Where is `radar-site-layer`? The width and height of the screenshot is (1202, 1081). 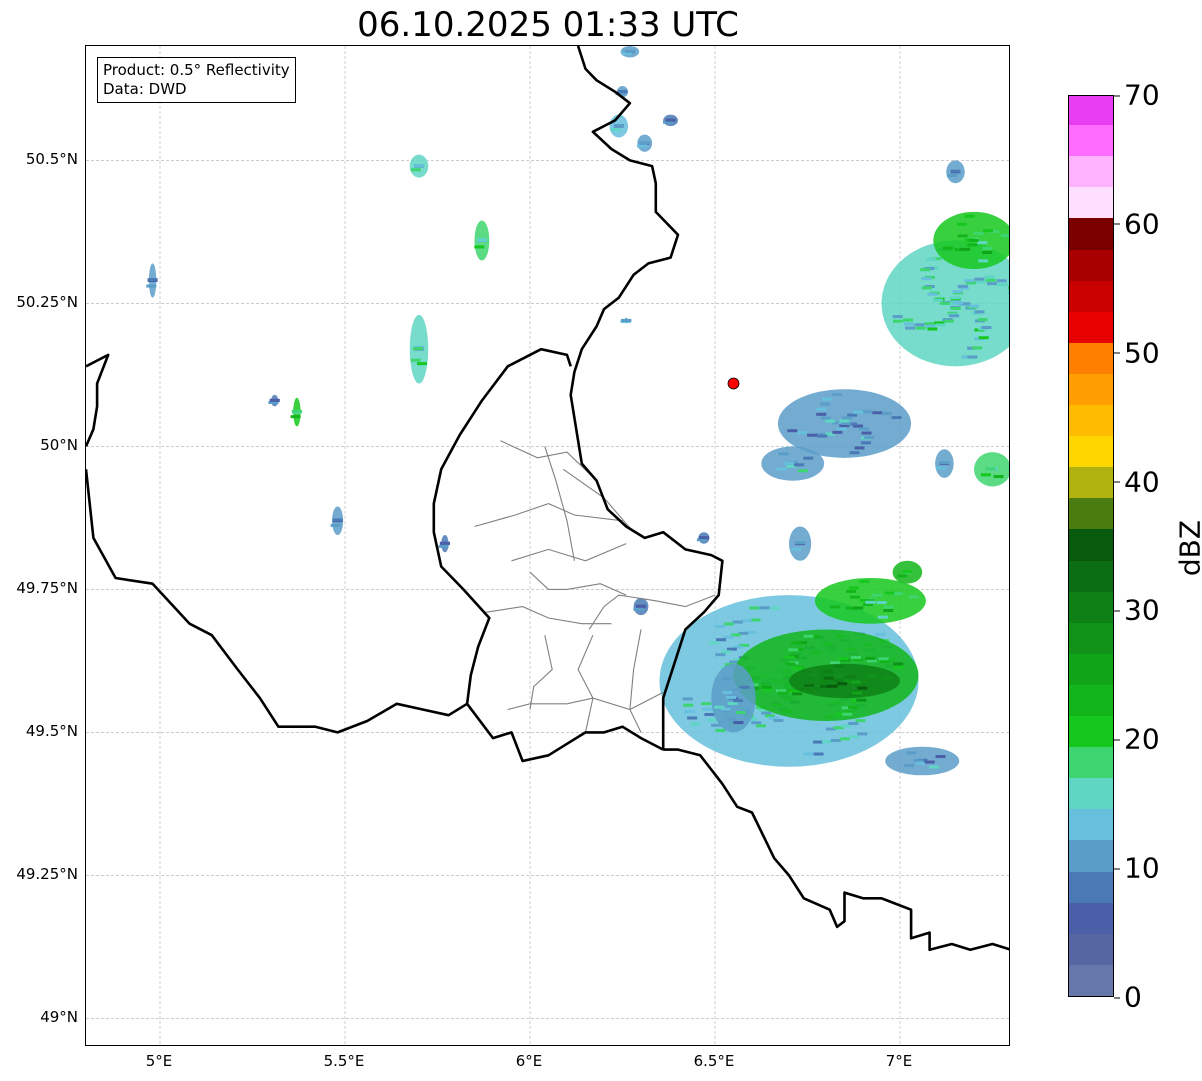
radar-site-layer is located at coordinates (733, 383).